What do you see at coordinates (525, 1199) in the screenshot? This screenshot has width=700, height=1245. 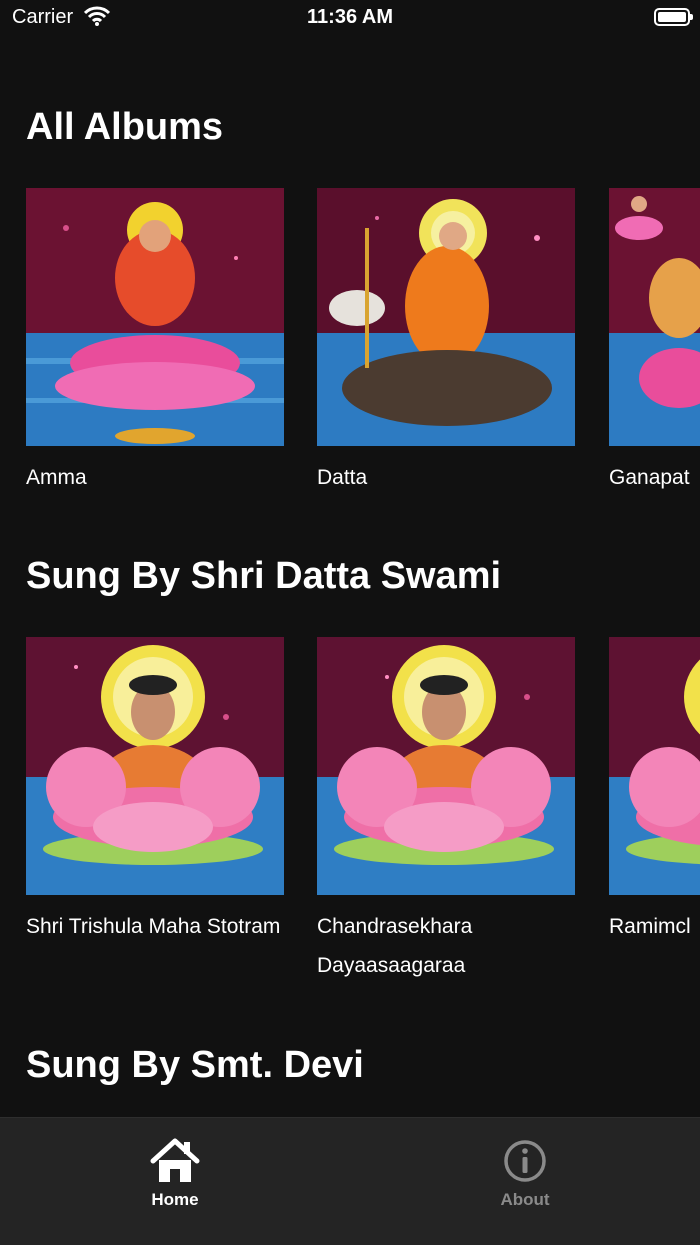 I see `tab-about-label: About` at bounding box center [525, 1199].